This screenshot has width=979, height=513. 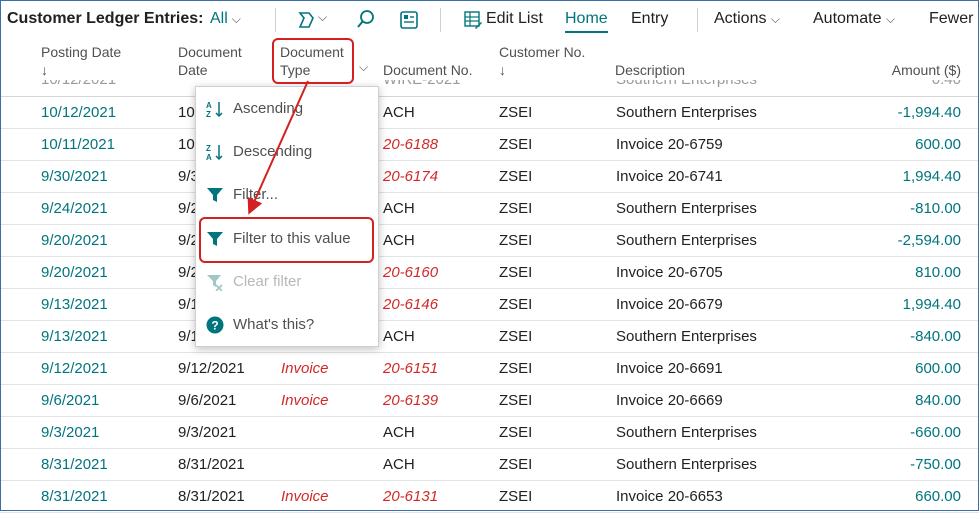 I want to click on cell-amount: -2,594.00, so click(x=929, y=240).